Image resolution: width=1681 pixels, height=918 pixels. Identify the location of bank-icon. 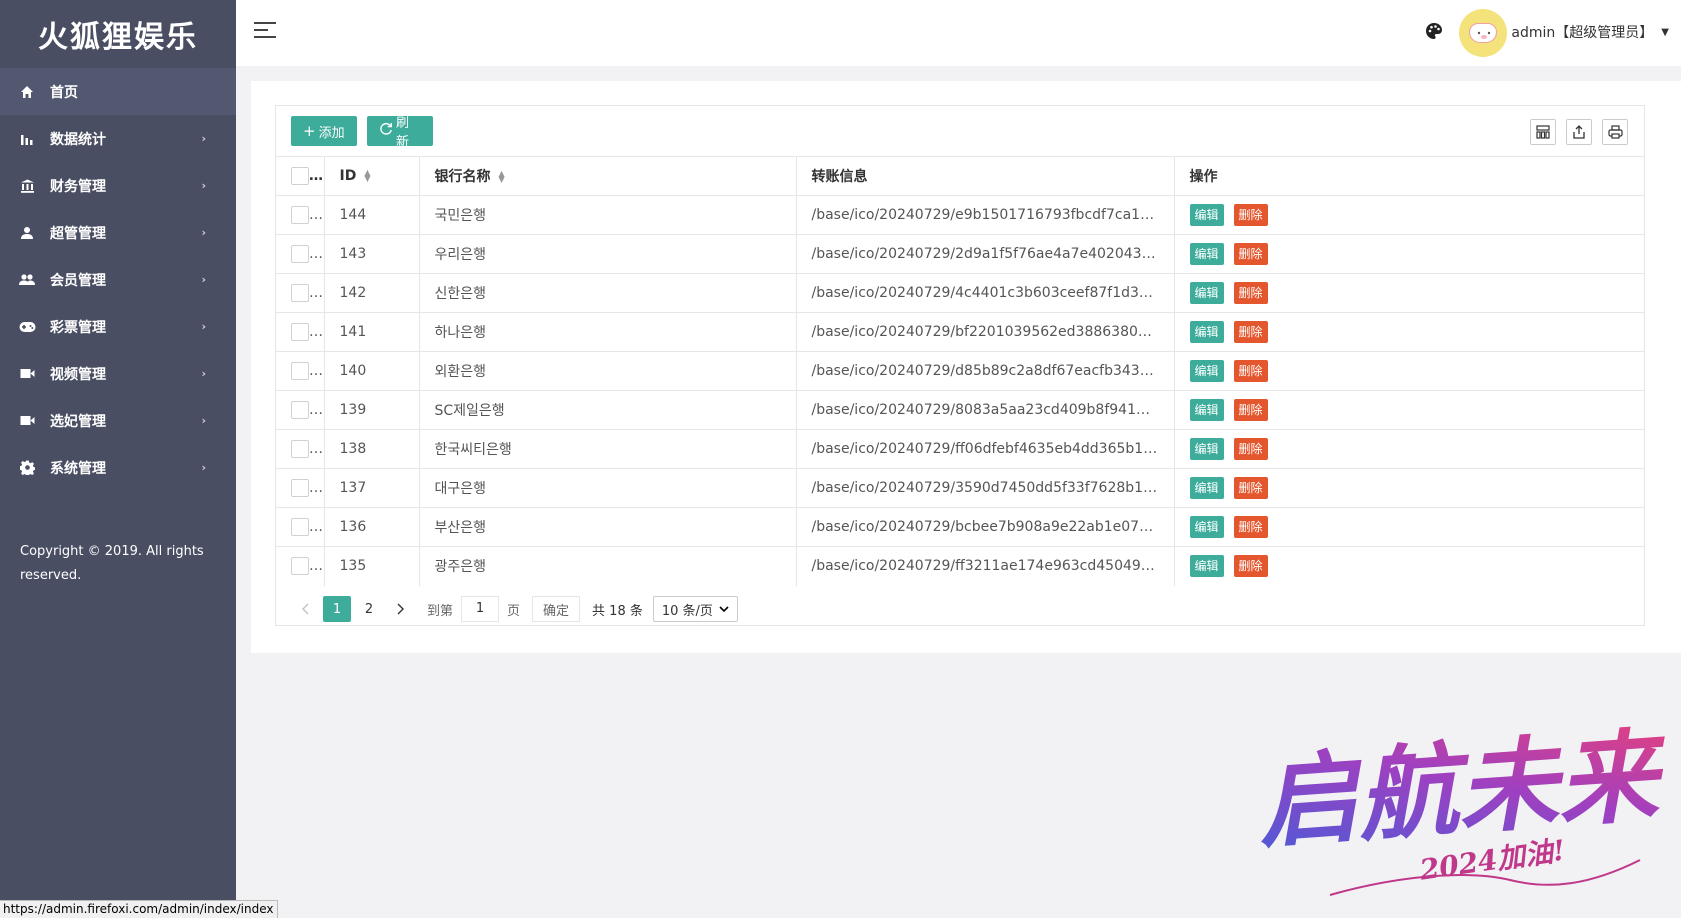
(27, 186).